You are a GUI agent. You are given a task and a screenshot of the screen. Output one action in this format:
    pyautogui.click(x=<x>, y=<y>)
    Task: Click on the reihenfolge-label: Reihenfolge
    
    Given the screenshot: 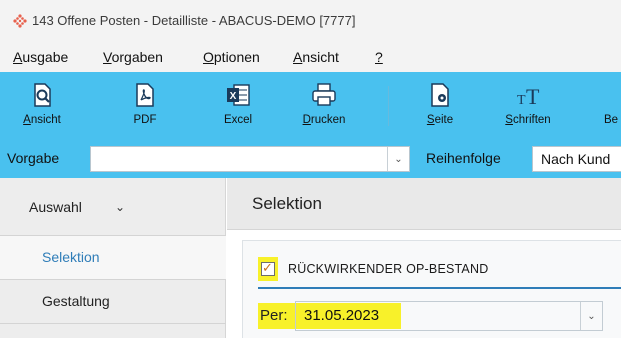 What is the action you would take?
    pyautogui.click(x=463, y=158)
    